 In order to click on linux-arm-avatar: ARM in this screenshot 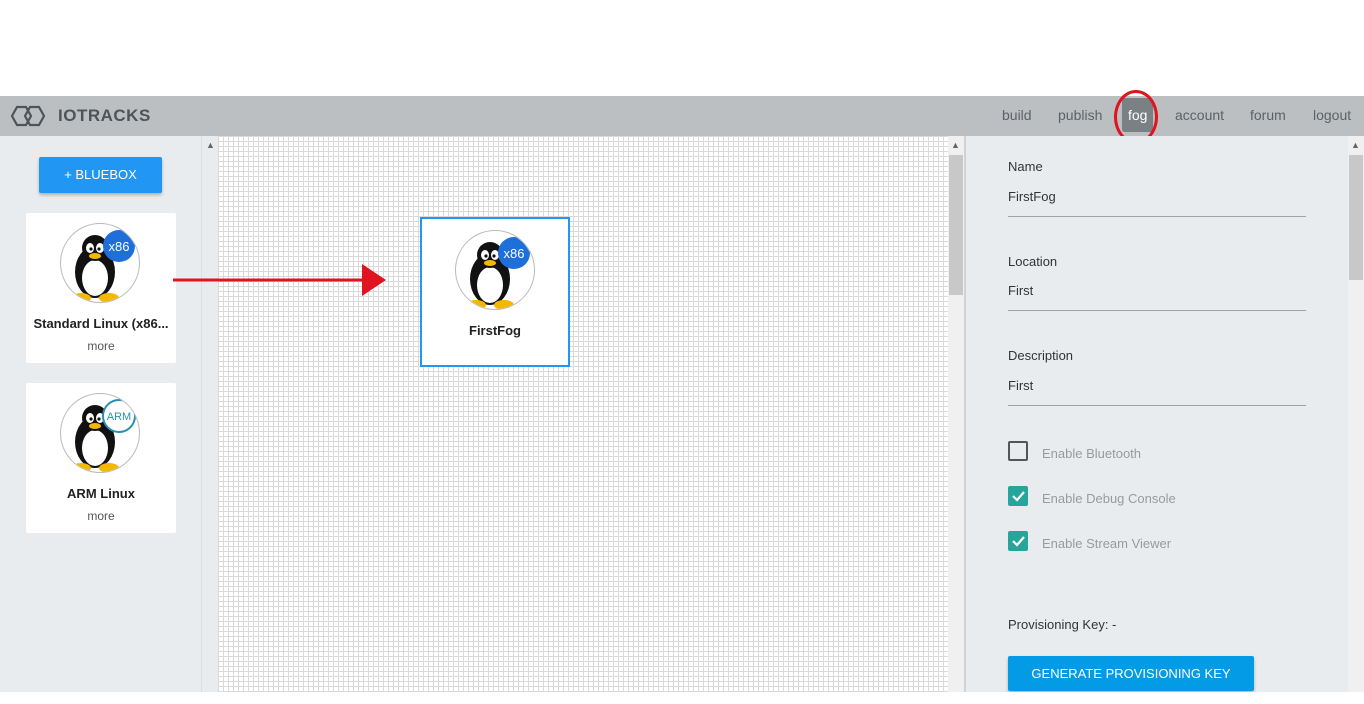, I will do `click(100, 433)`.